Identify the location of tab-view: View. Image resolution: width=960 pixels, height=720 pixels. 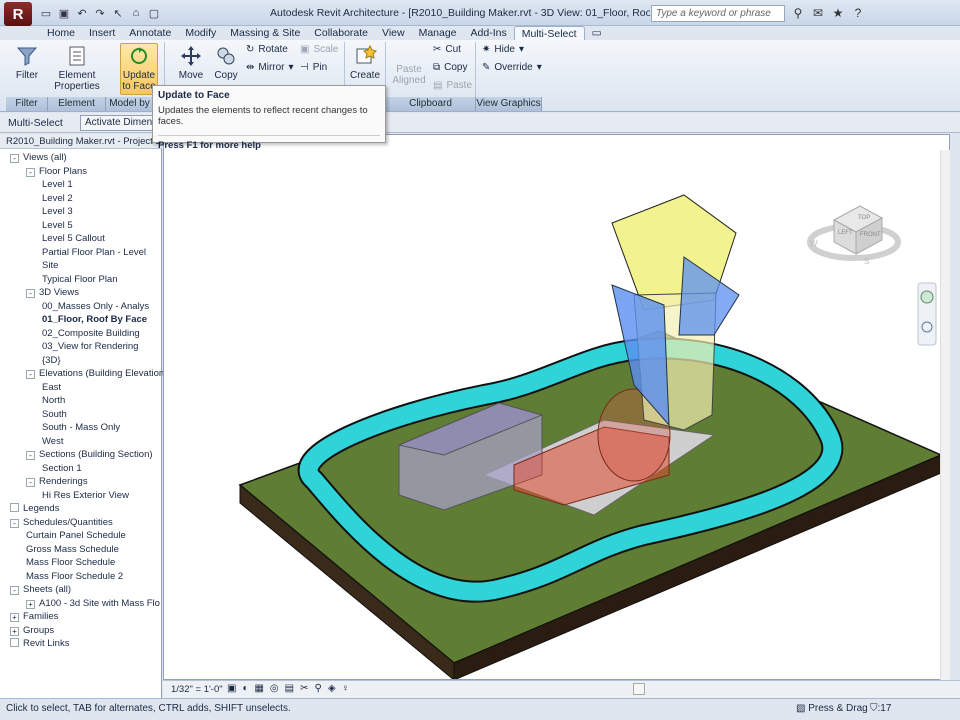
(393, 33).